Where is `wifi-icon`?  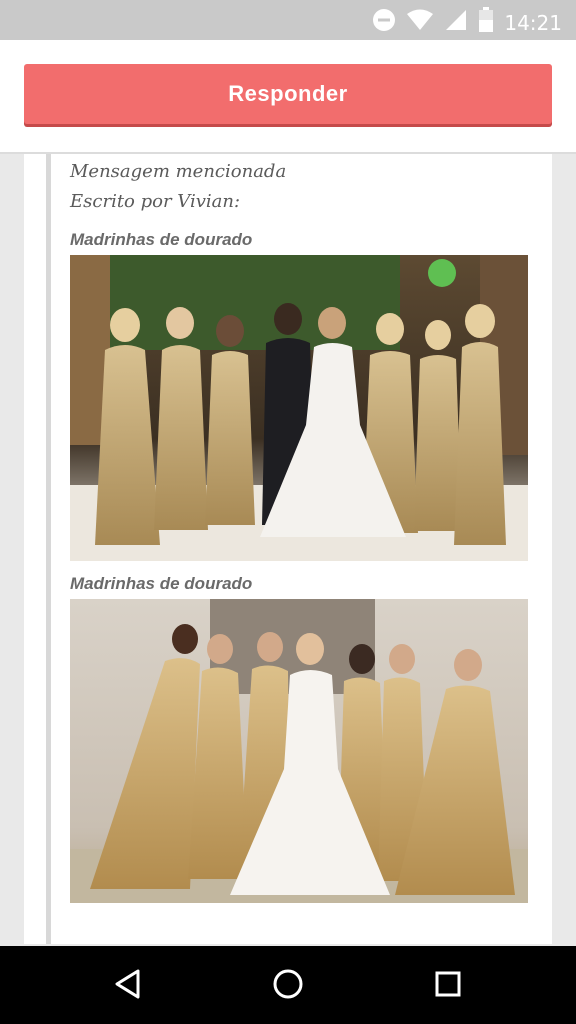 wifi-icon is located at coordinates (420, 22).